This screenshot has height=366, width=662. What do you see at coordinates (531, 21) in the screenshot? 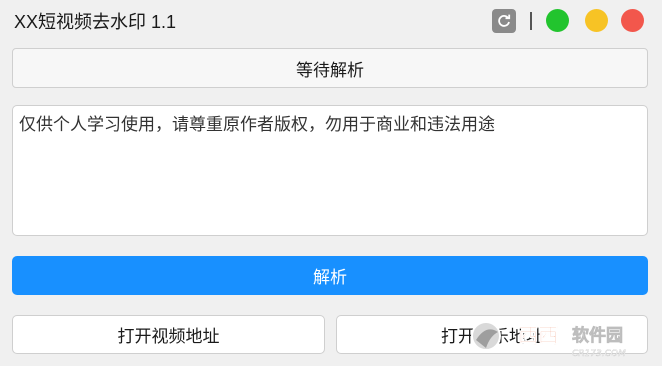
I see `title-separator` at bounding box center [531, 21].